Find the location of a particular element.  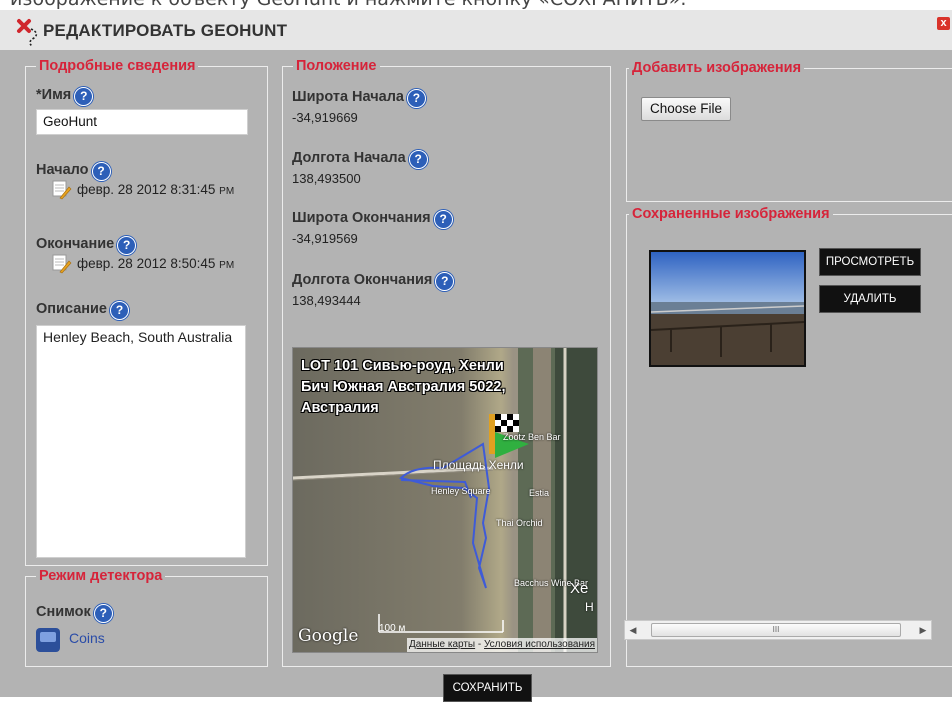

description-label: Описание? is located at coordinates (82, 310).